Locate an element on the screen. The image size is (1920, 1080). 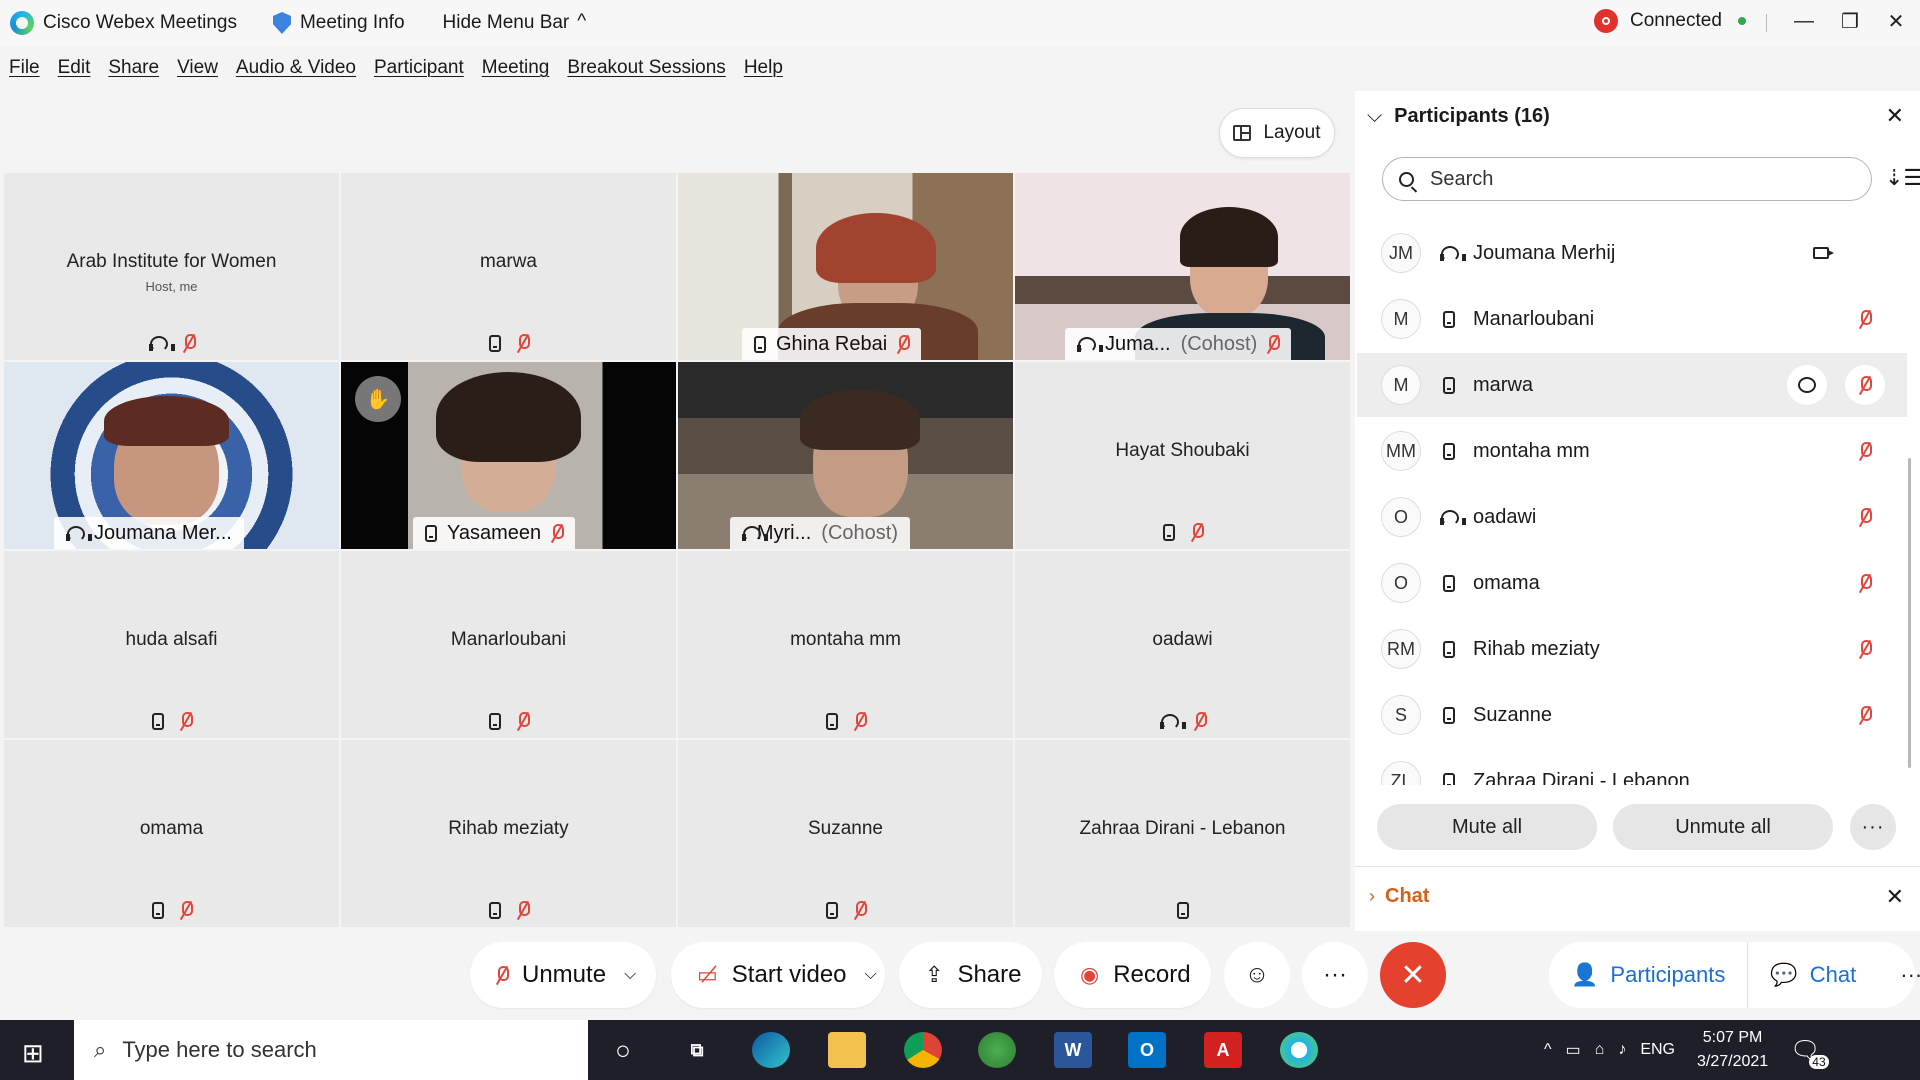
participant-list-scrollbar is located at coordinates (1909, 613).